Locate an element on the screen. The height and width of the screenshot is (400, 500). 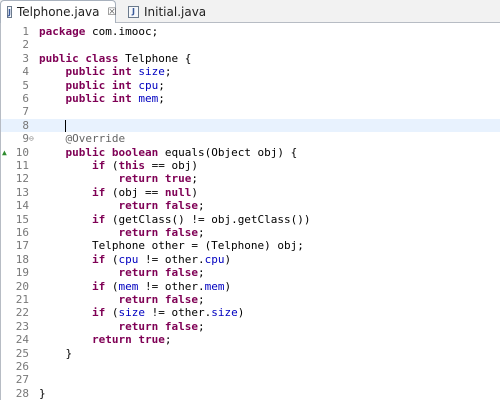
code-line: 25 } is located at coordinates (250, 353).